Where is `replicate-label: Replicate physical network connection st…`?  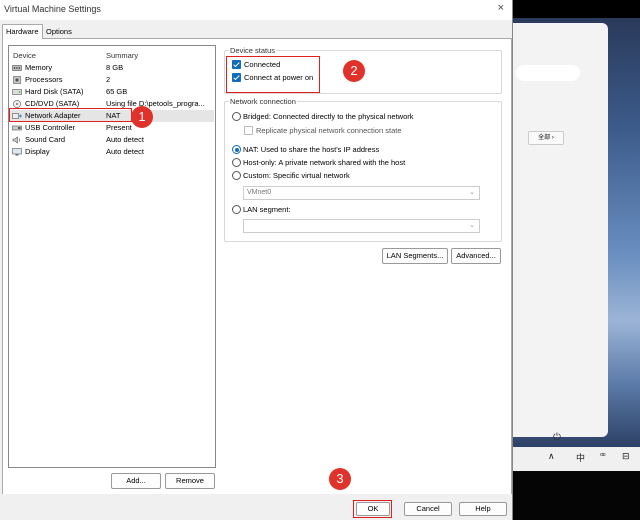
replicate-label: Replicate physical network connection st… is located at coordinates (329, 130).